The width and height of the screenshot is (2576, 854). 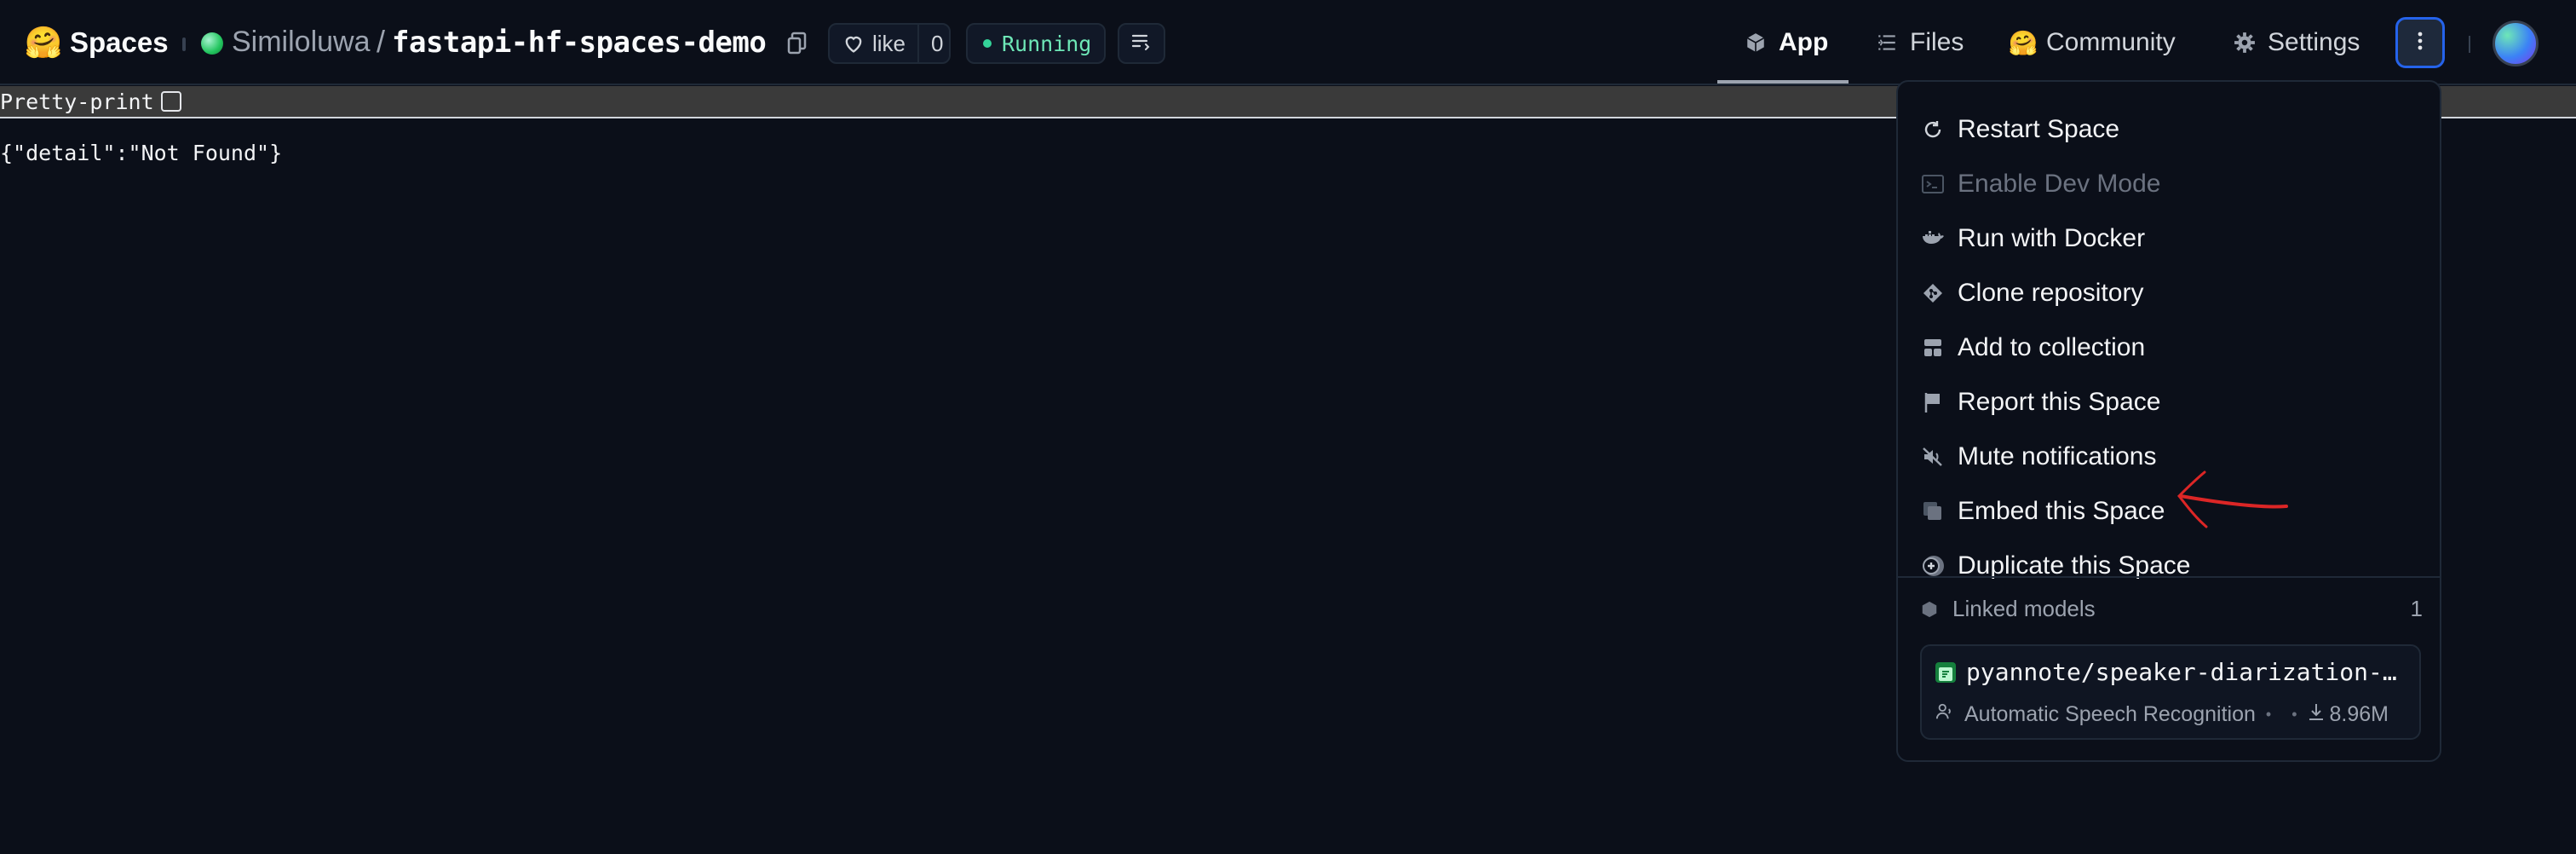 I want to click on terminal-icon, so click(x=1933, y=184).